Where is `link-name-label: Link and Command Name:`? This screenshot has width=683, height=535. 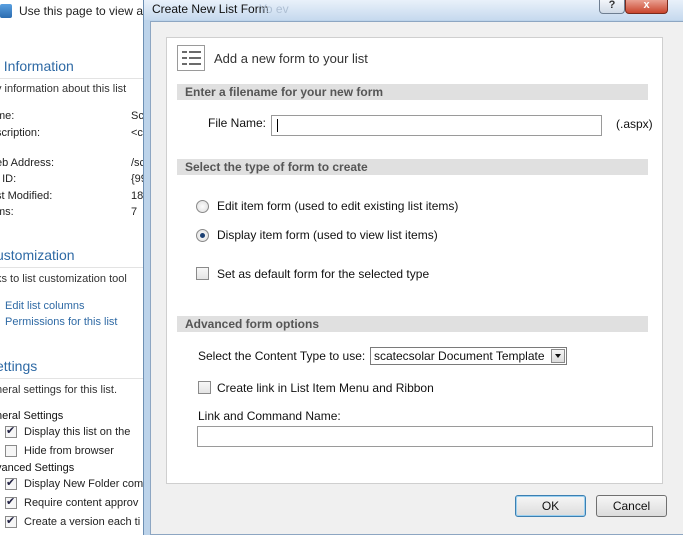 link-name-label: Link and Command Name: is located at coordinates (269, 416).